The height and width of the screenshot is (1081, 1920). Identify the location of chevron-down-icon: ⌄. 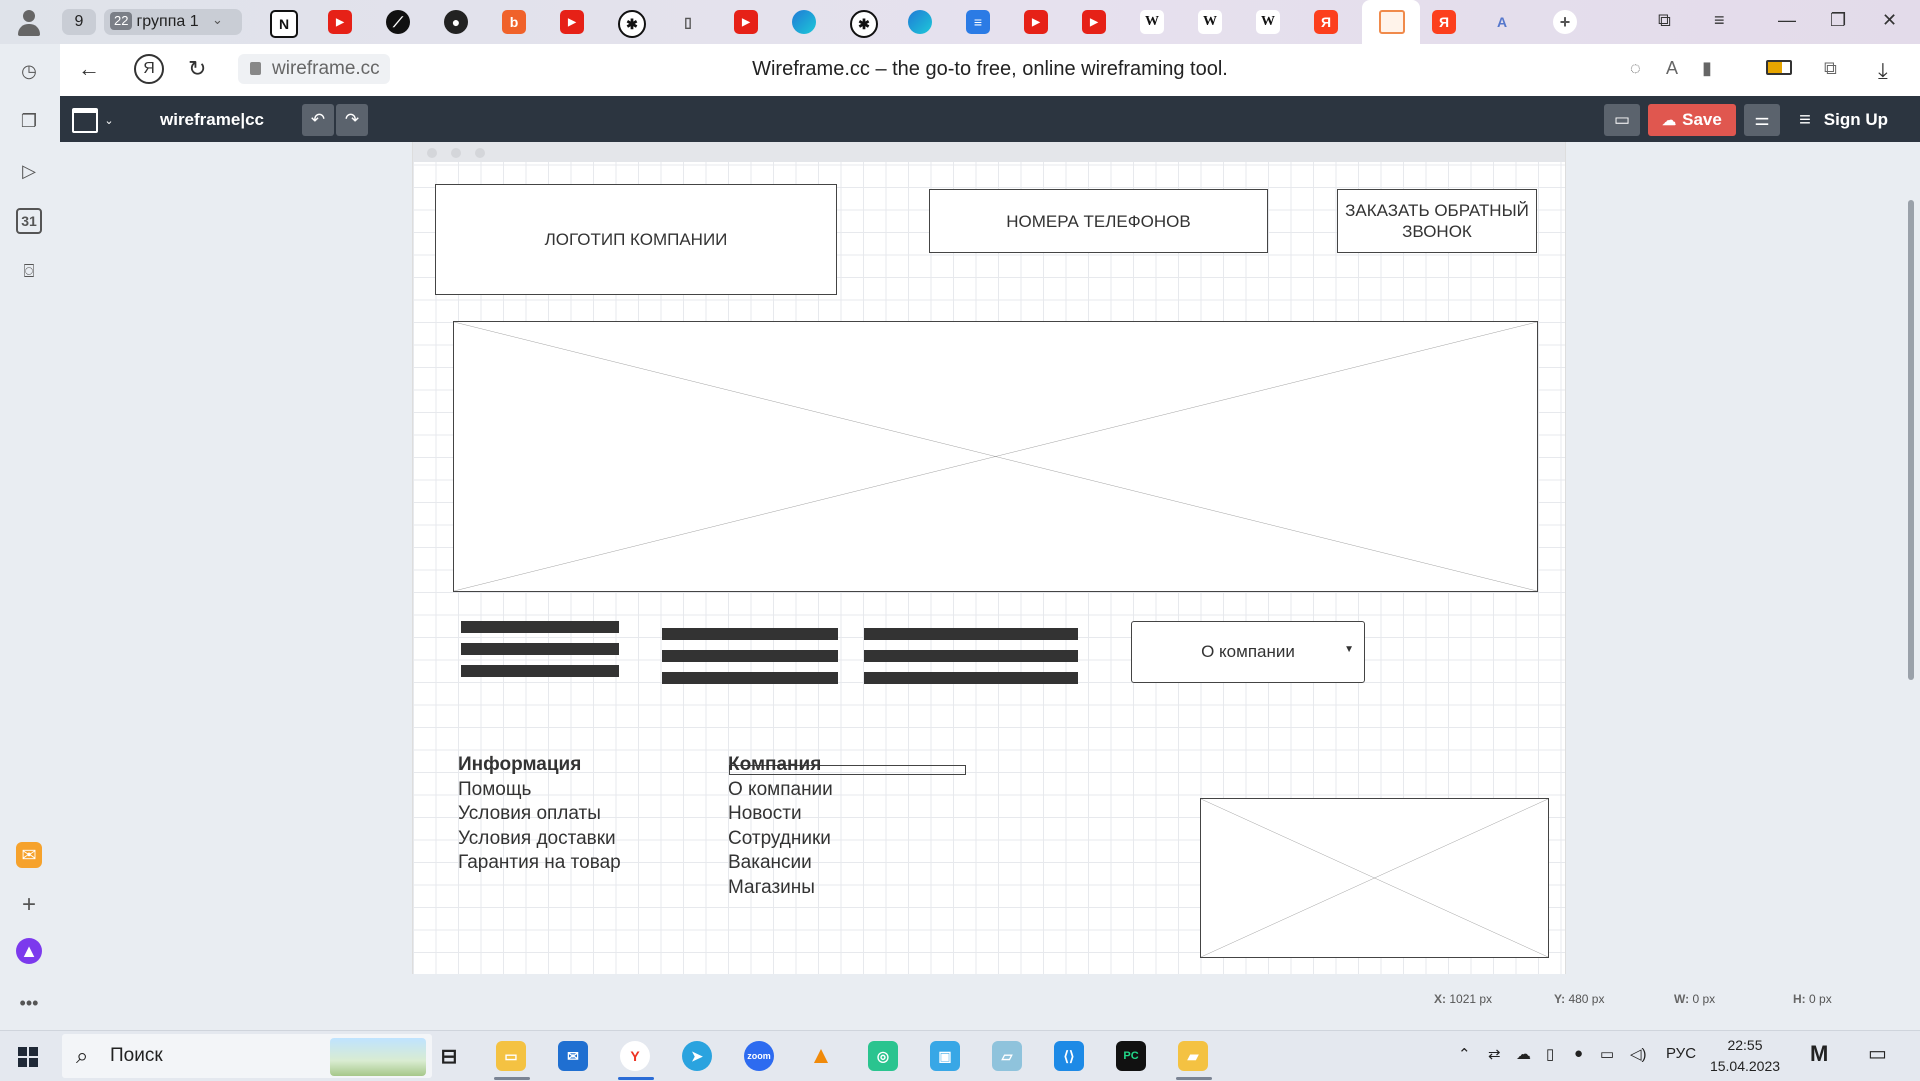
(217, 20).